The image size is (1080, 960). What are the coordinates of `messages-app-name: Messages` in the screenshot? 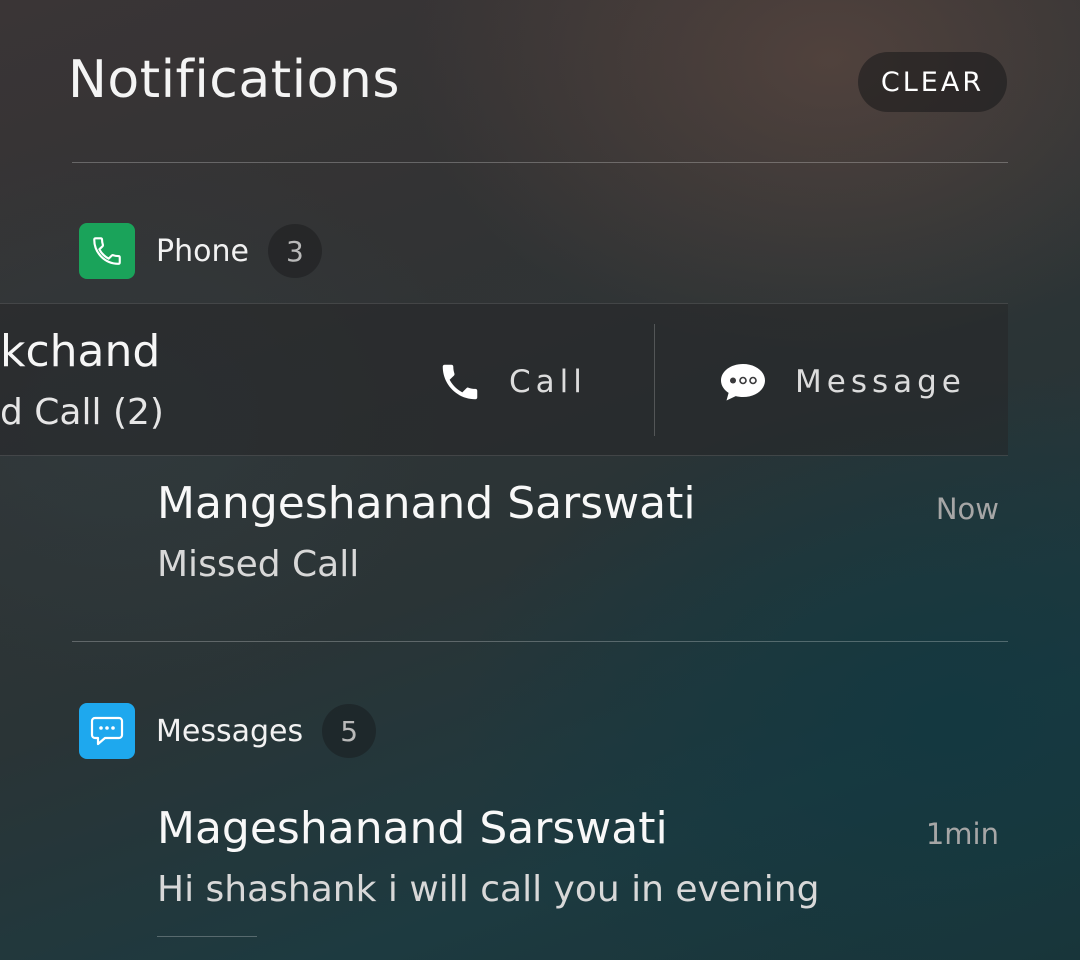 It's located at (230, 731).